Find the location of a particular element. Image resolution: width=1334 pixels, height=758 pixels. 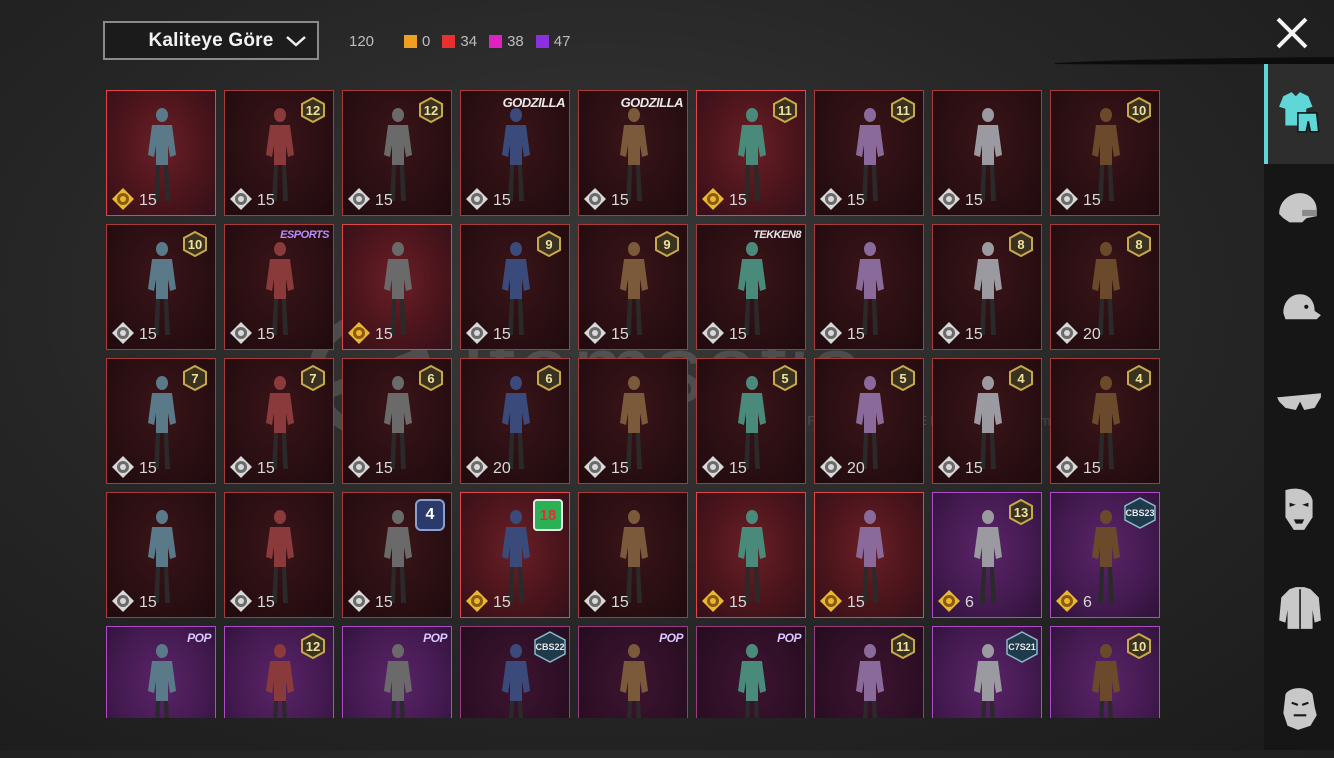

item-count: 6 is located at coordinates (1087, 602).